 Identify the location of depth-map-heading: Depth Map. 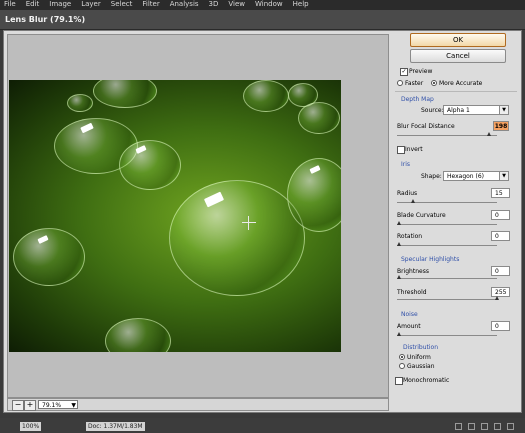
(417, 99).